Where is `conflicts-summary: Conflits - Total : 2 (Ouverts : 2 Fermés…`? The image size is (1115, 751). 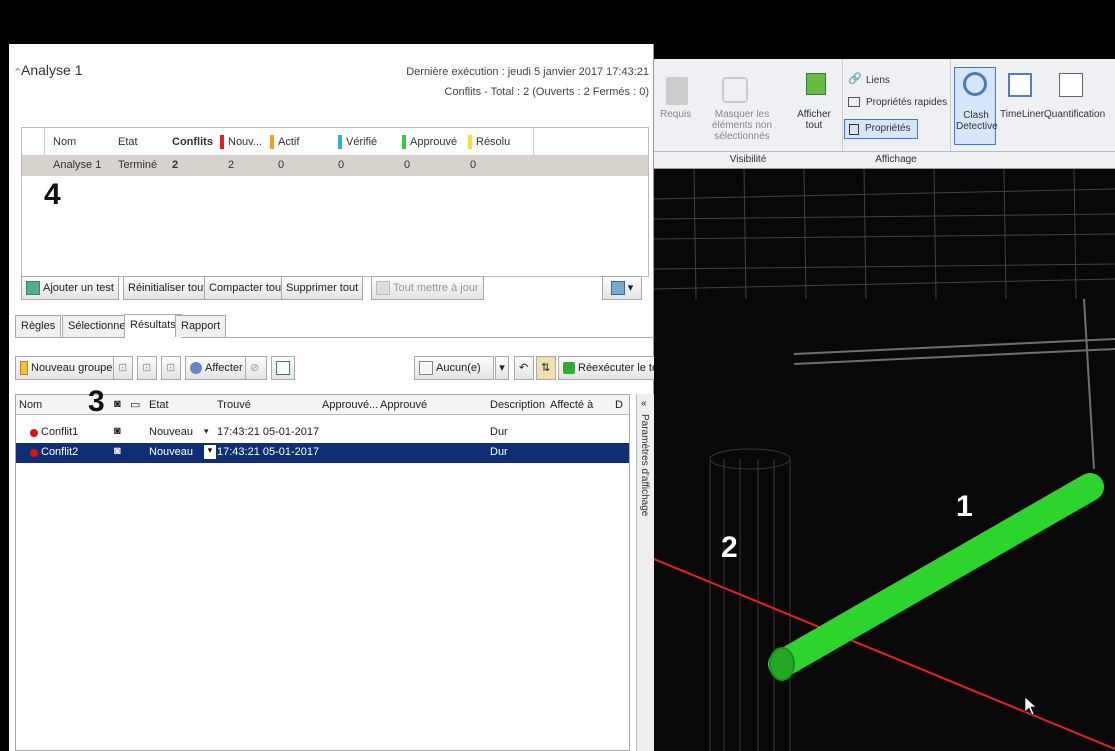 conflicts-summary: Conflits - Total : 2 (Ouverts : 2 Fermés… is located at coordinates (546, 92).